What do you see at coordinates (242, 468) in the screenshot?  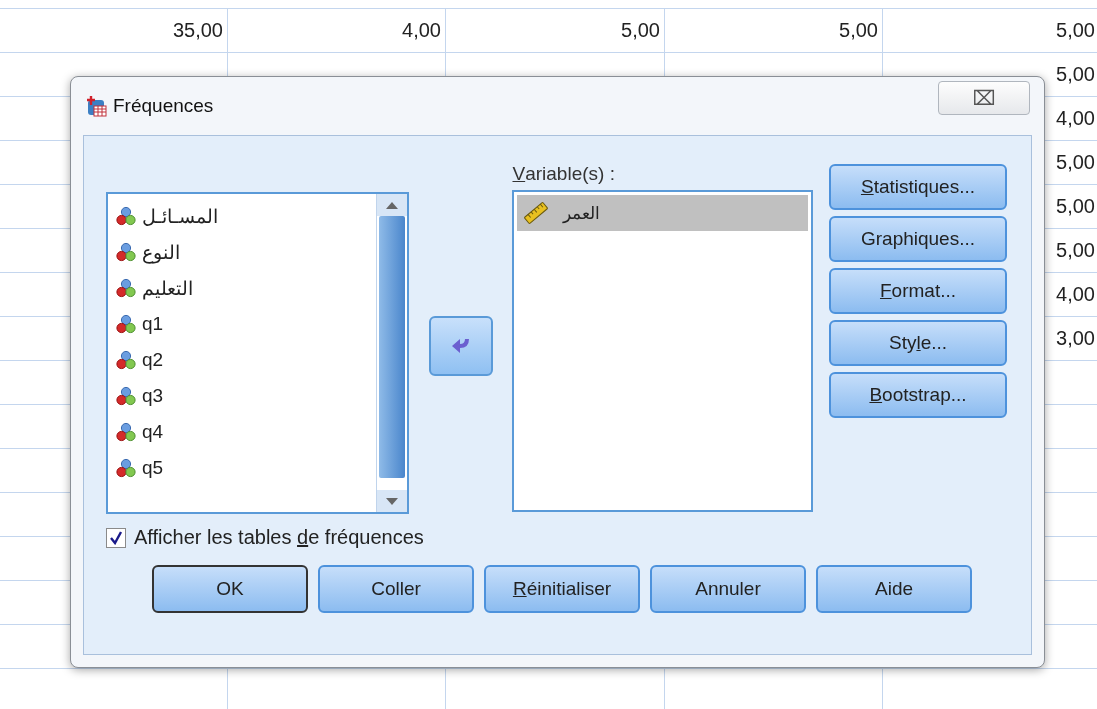 I see `list-item: q5` at bounding box center [242, 468].